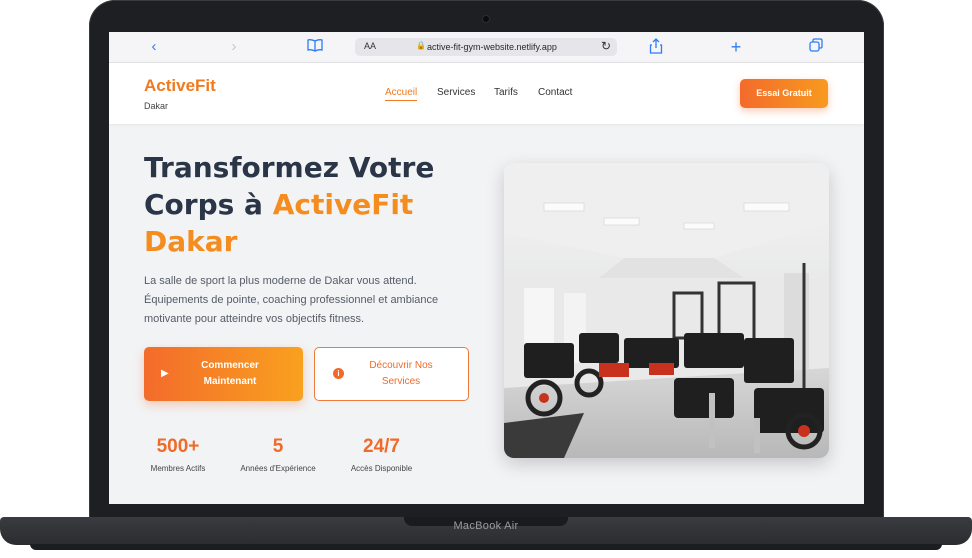  Describe the element at coordinates (234, 47) in the screenshot. I see `forward-icon: ›` at that location.